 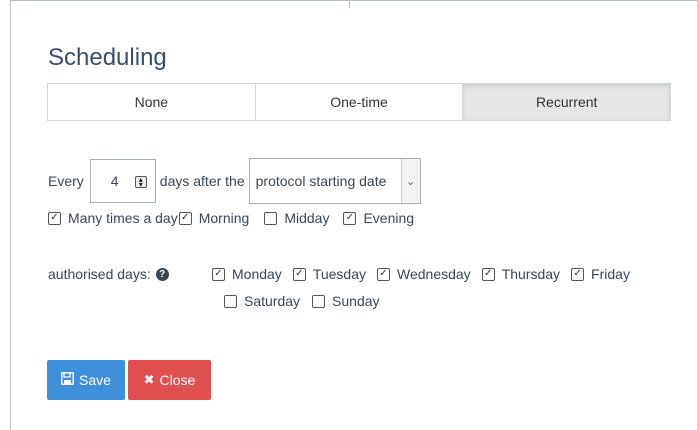 I want to click on midday-option: Midday, so click(x=296, y=218).